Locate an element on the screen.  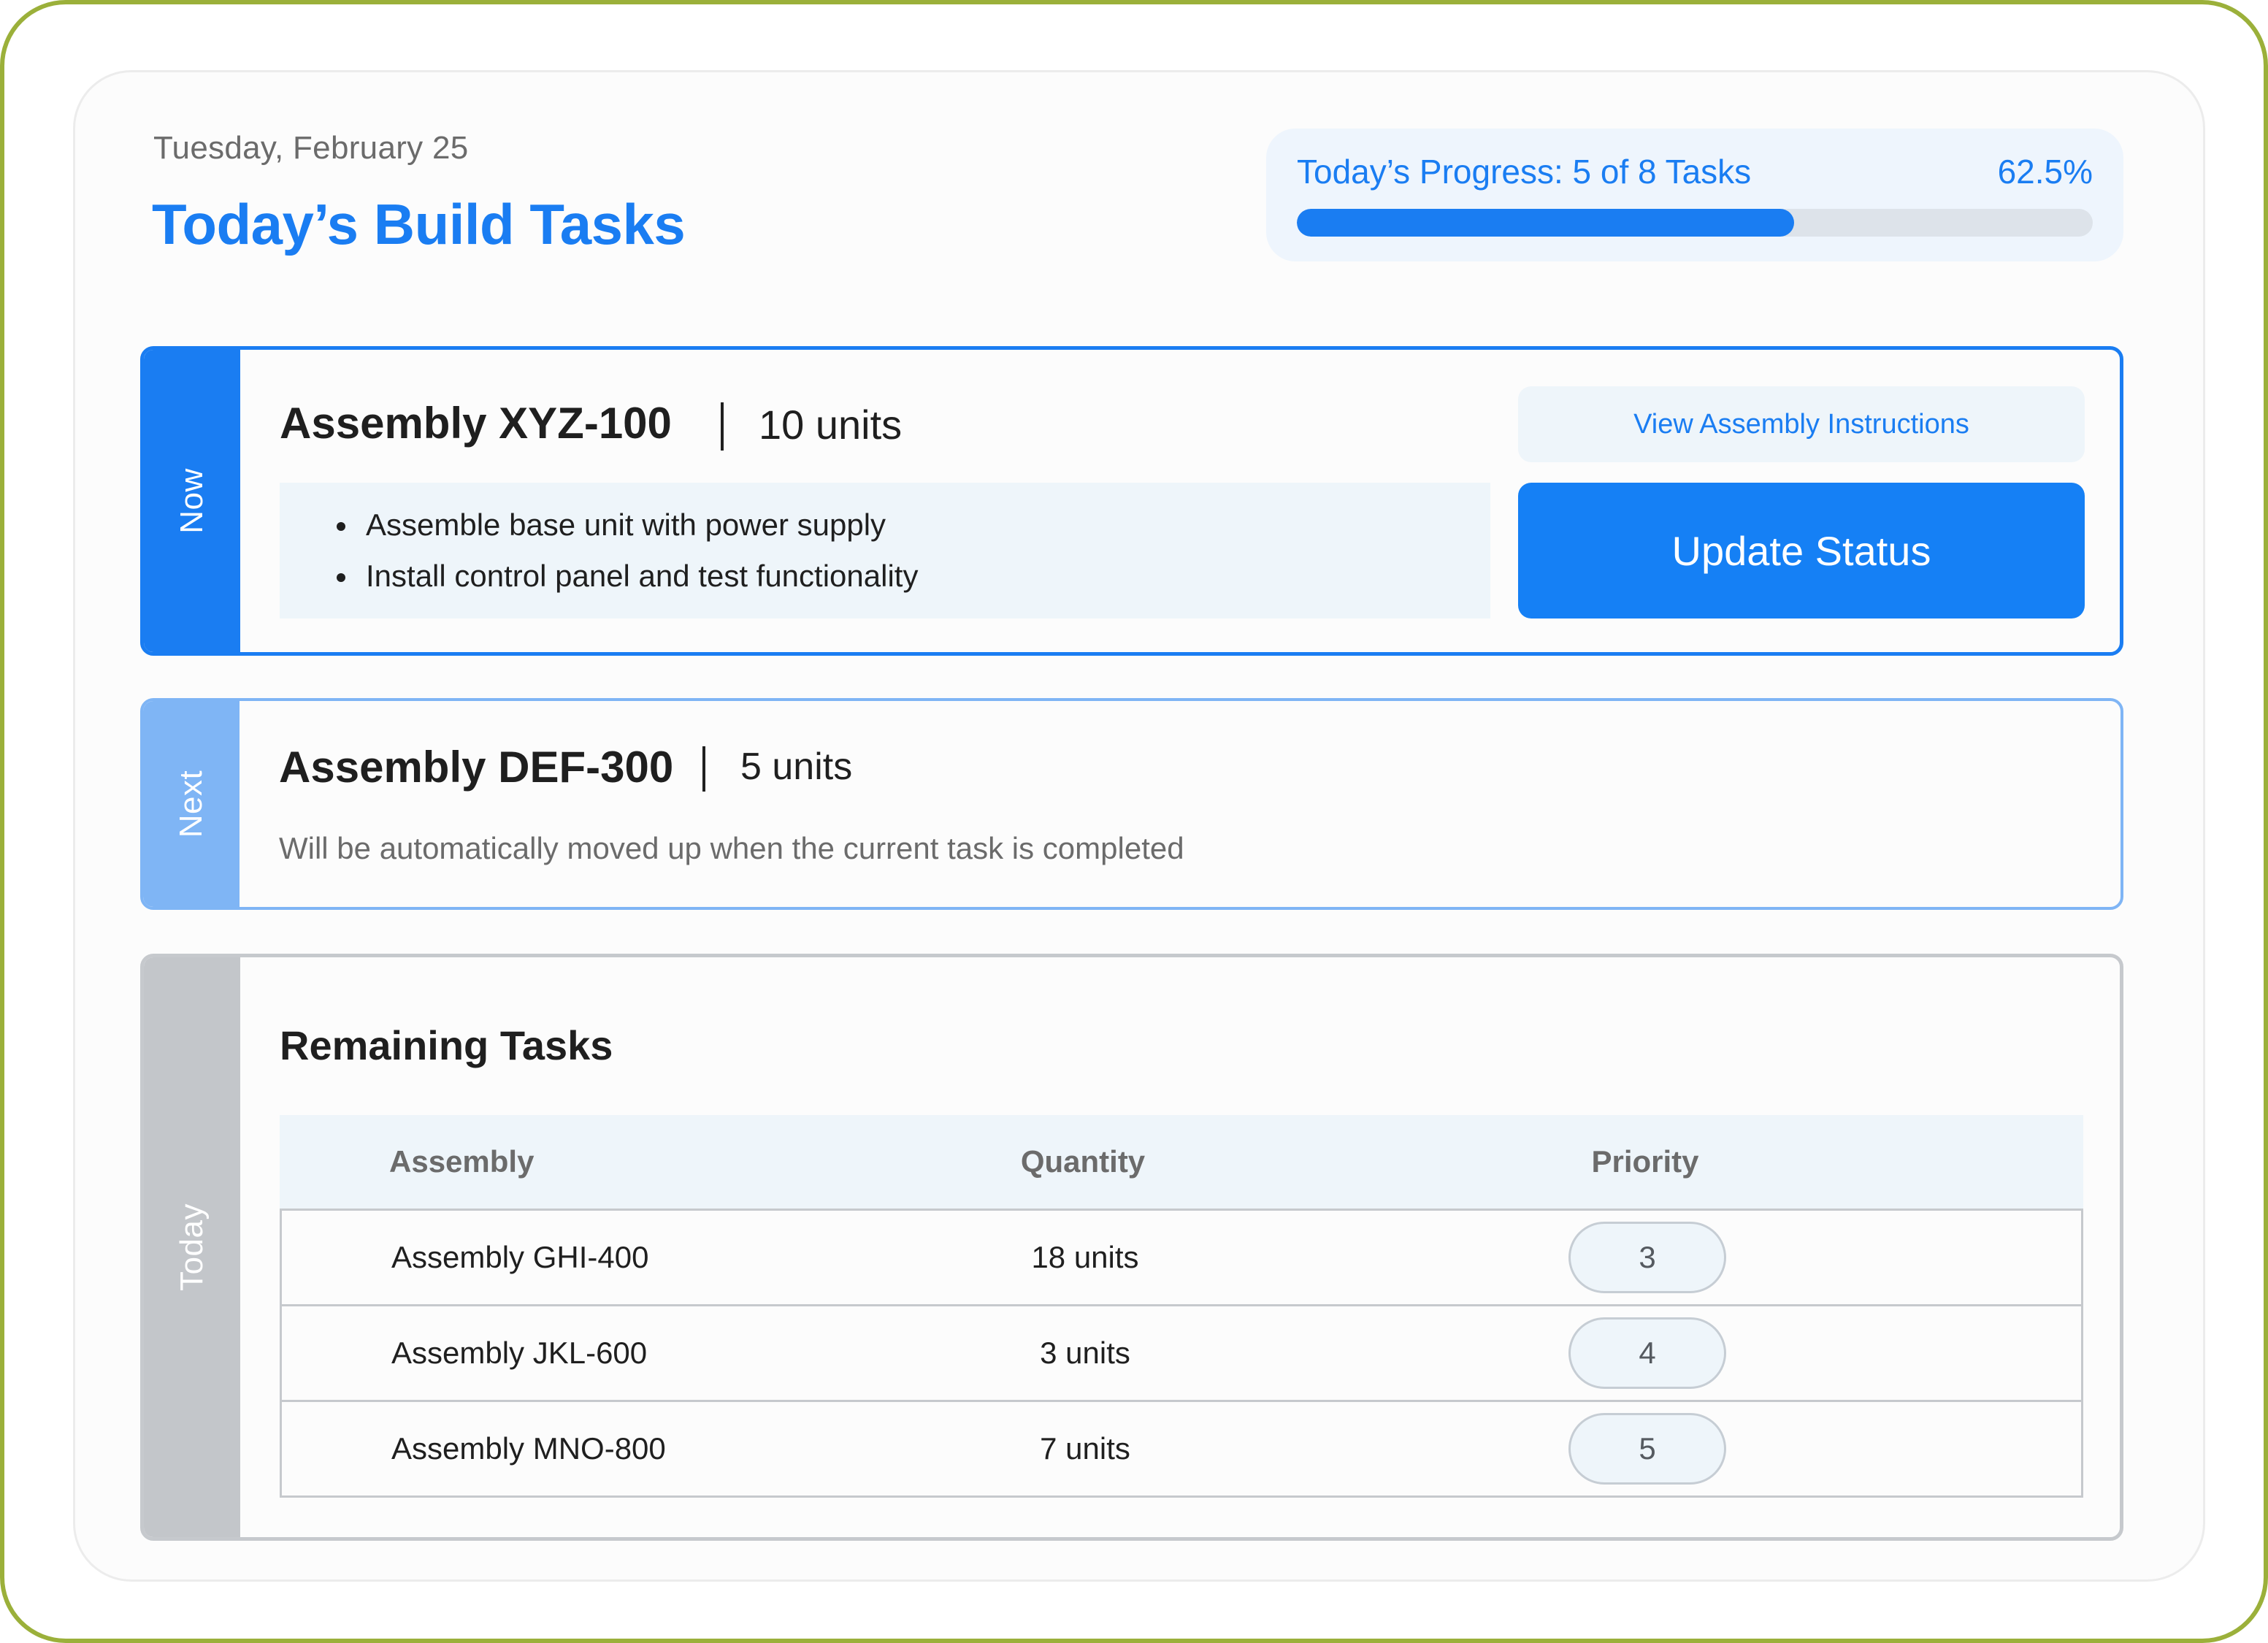
table-row: Assembly MNO-800 7 units 5 is located at coordinates (1181, 1448).